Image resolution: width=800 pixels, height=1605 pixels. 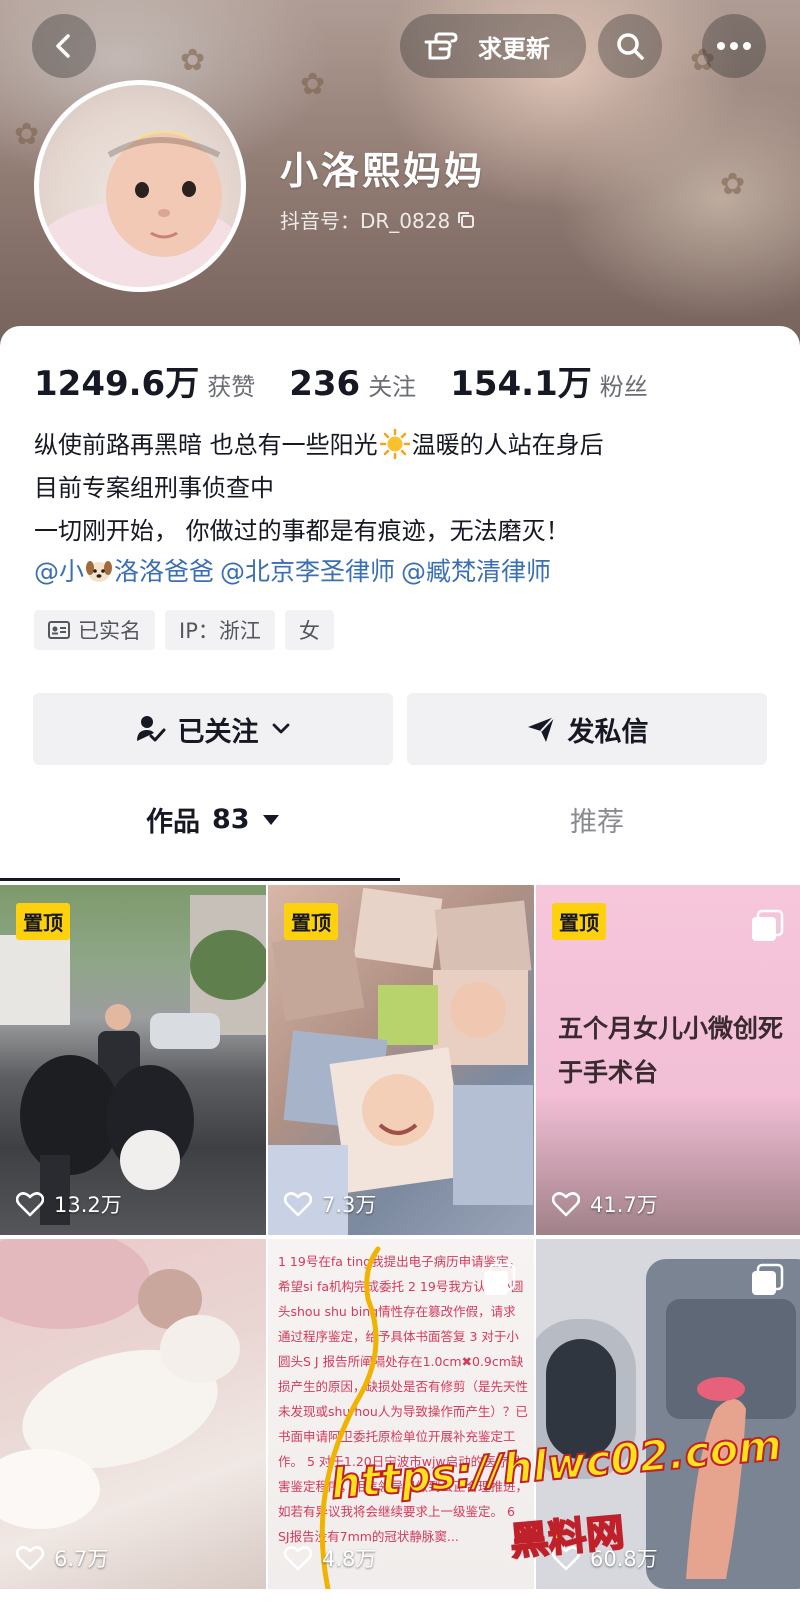 I want to click on video-tile: 置顶 五个月女儿小微创死于手术台 41.7万, so click(x=668, y=1060).